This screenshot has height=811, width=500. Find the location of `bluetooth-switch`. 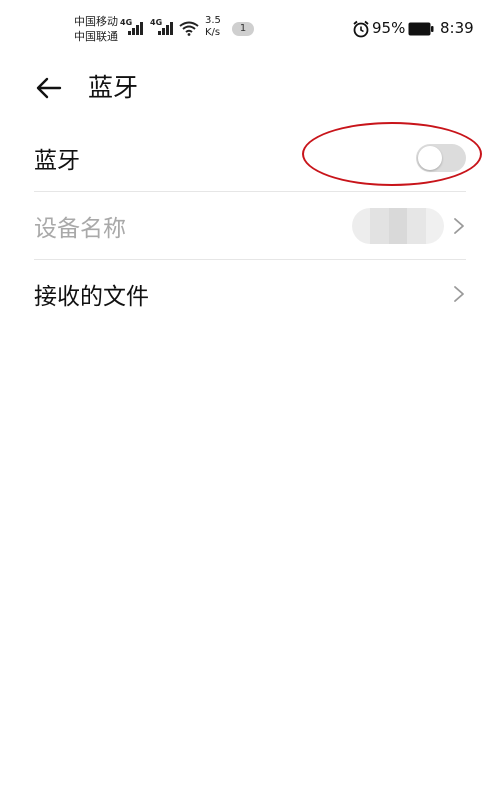

bluetooth-switch is located at coordinates (441, 158).